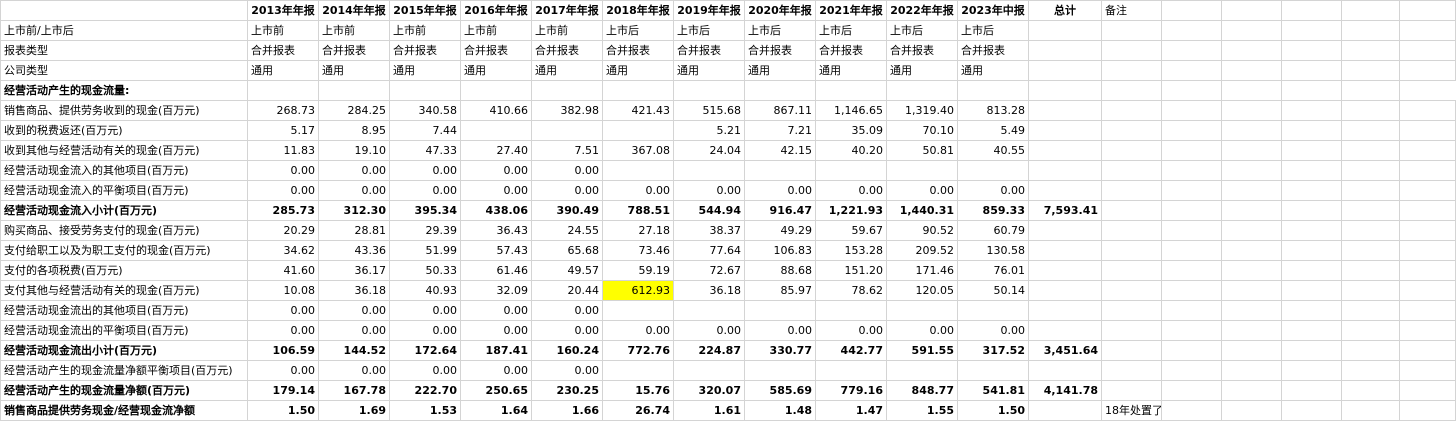  Describe the element at coordinates (567, 390) in the screenshot. I see `value-cell: 230.25` at that location.